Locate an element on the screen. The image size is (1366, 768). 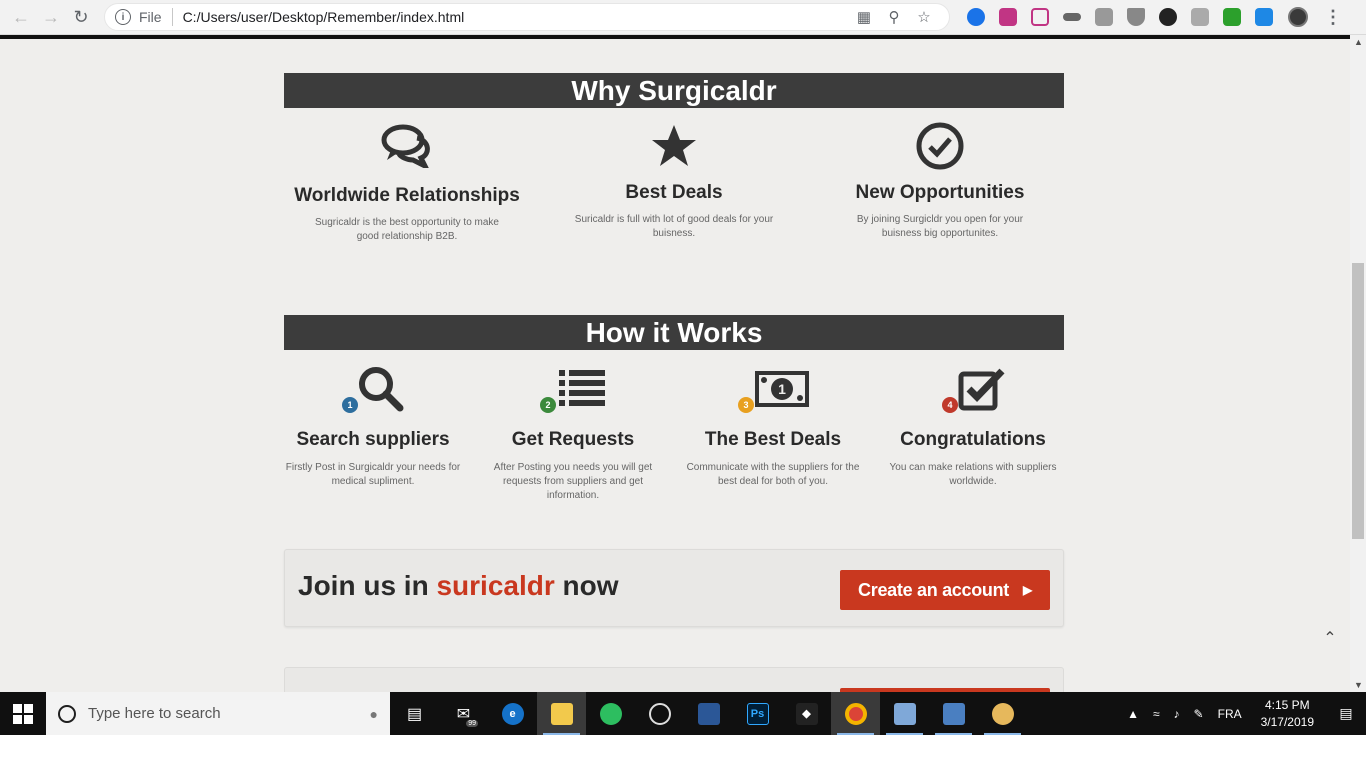
why-item-title: Best Deals is located at coordinates (674, 192).